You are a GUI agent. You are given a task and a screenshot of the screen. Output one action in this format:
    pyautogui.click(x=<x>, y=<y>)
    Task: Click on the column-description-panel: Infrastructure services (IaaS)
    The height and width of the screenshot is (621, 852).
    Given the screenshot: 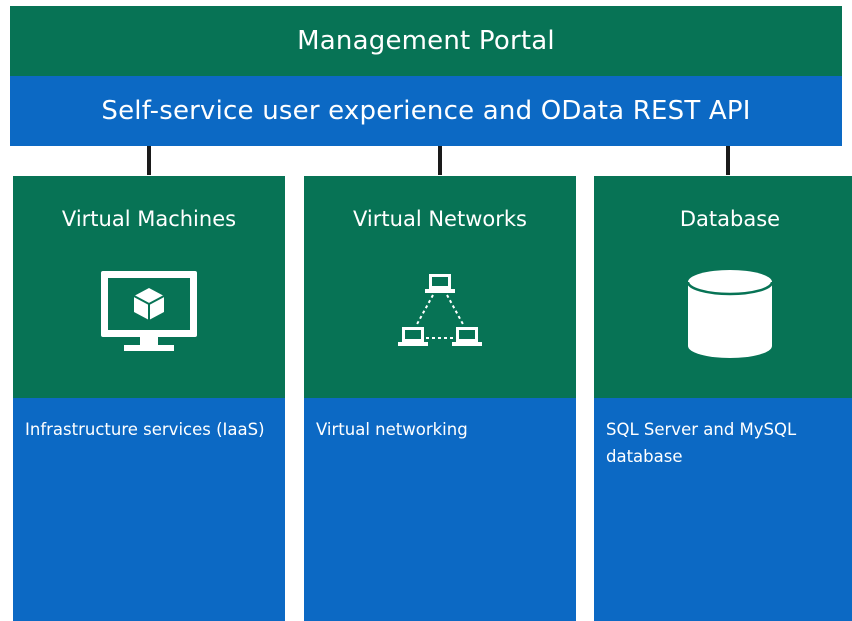 What is the action you would take?
    pyautogui.click(x=149, y=509)
    